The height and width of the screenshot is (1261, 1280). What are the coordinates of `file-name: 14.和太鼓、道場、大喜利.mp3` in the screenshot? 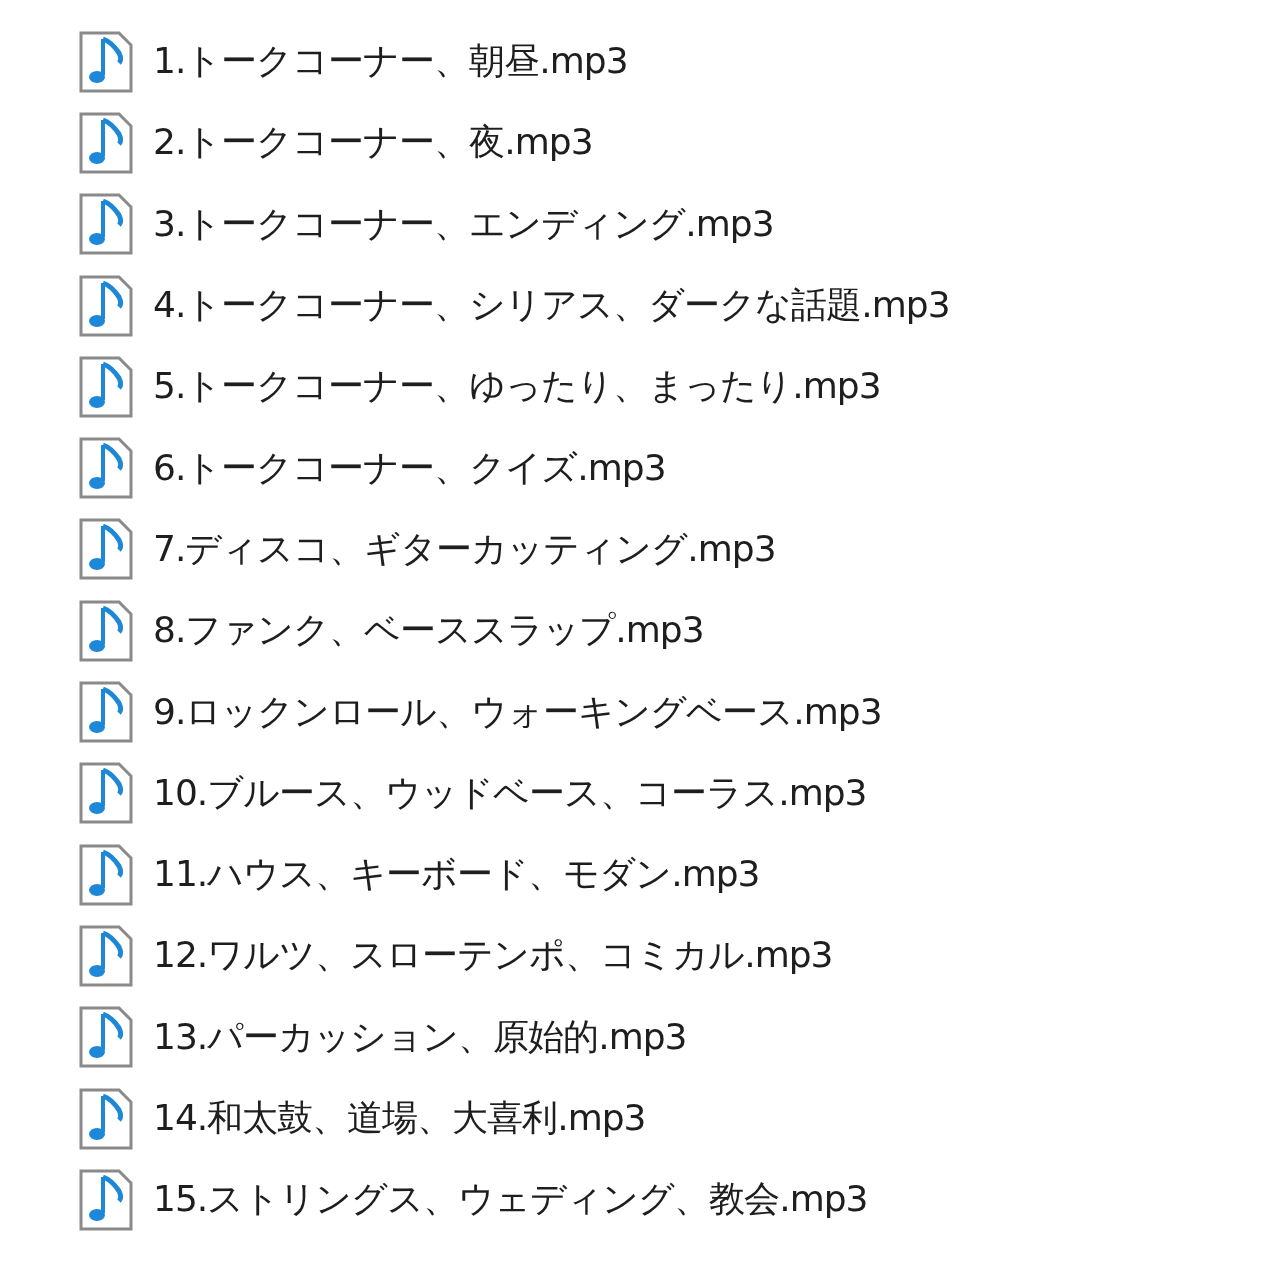 It's located at (399, 1118).